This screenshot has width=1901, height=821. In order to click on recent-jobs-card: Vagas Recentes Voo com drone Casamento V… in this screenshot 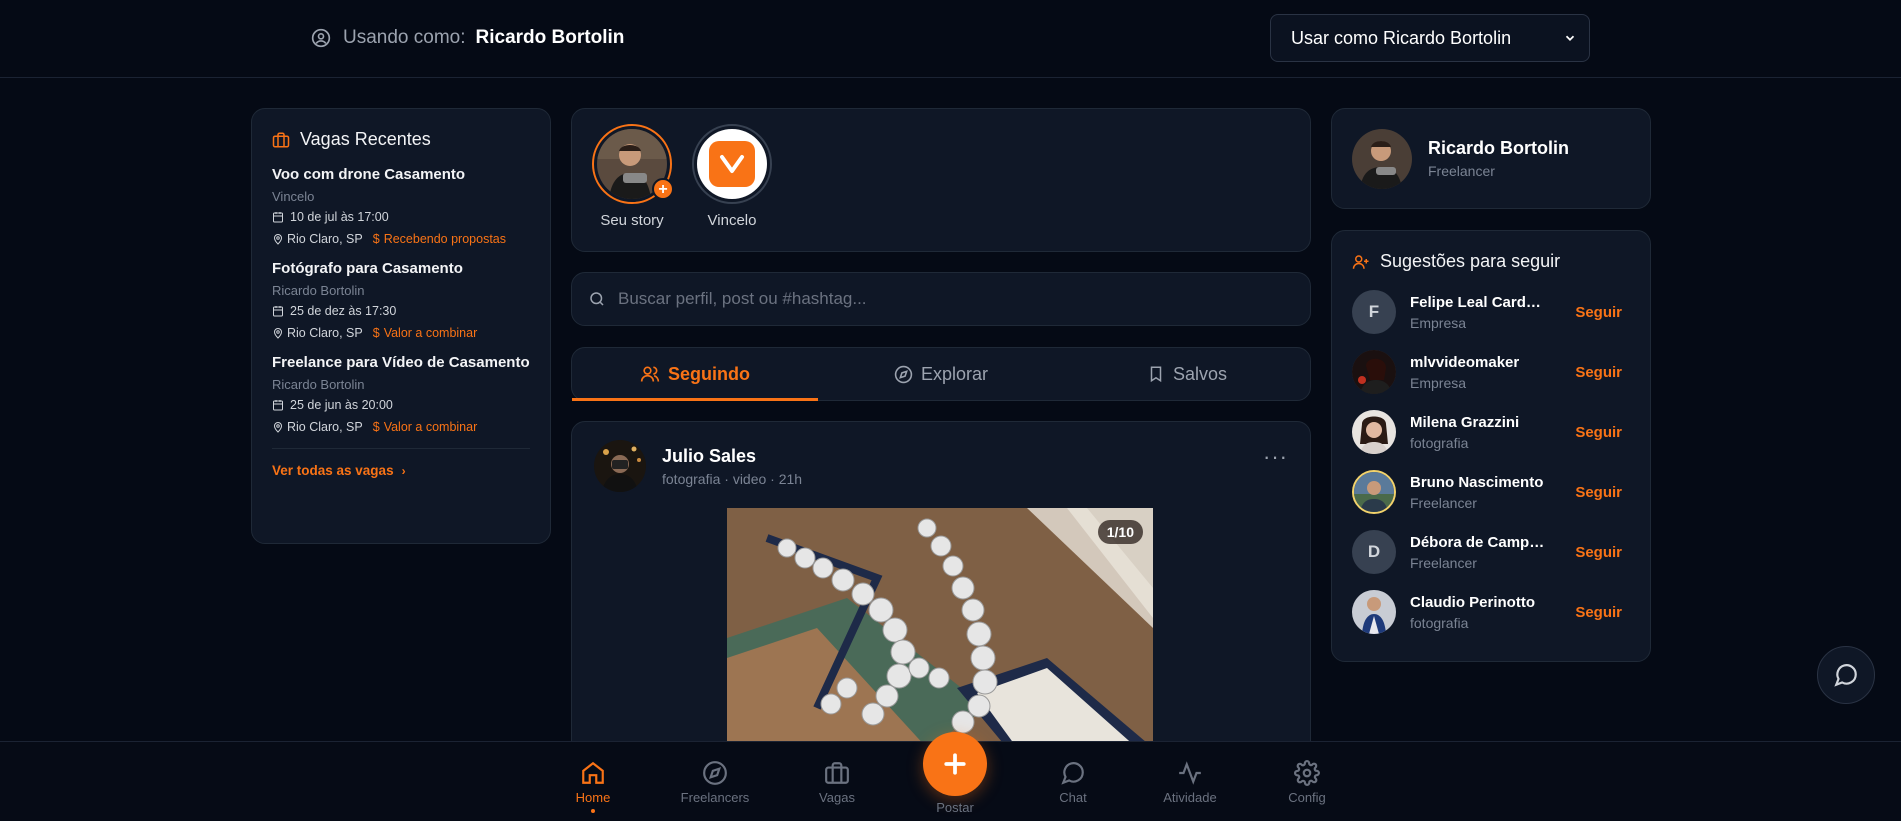, I will do `click(401, 326)`.